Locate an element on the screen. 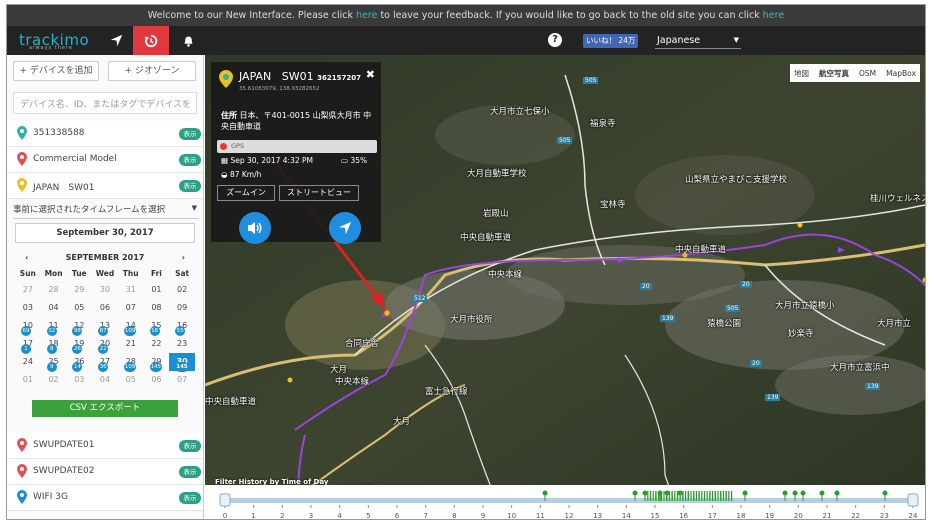 The width and height of the screenshot is (936, 526). day-number: 02 is located at coordinates (53, 379).